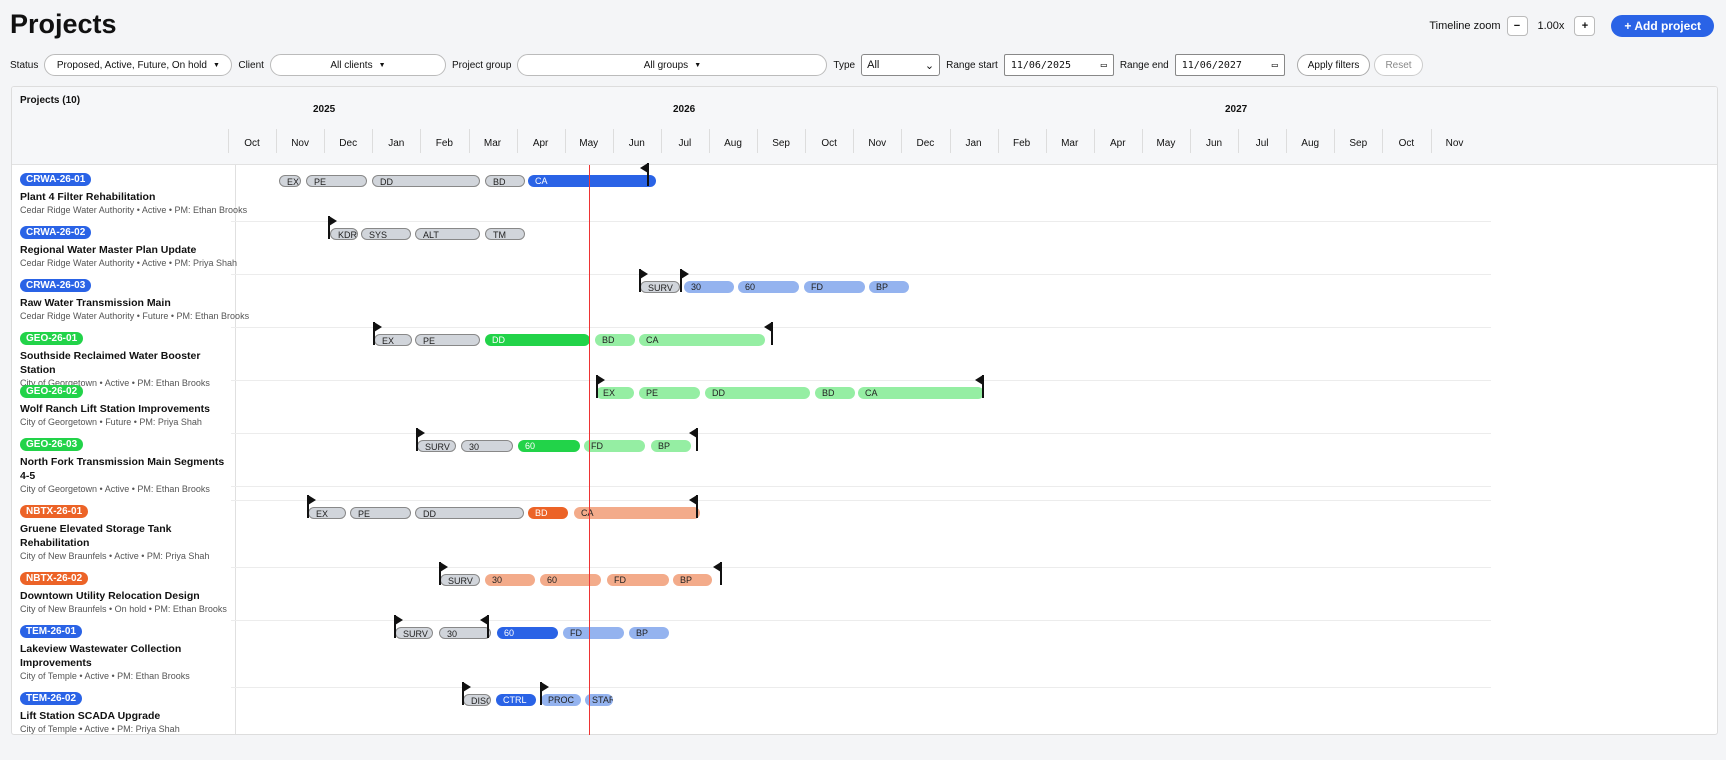 The width and height of the screenshot is (1726, 760). What do you see at coordinates (54, 511) in the screenshot?
I see `project-code-badge: NBTX-26-01` at bounding box center [54, 511].